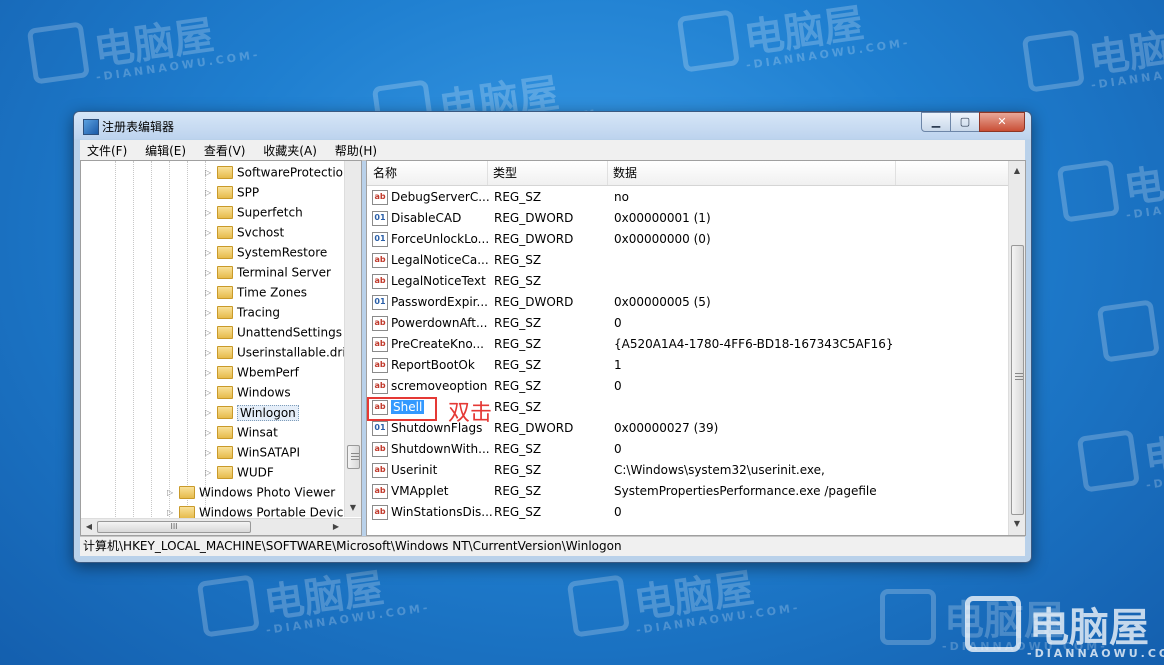 The width and height of the screenshot is (1164, 665). I want to click on tree-item: ▷ Winsat, so click(241, 432).